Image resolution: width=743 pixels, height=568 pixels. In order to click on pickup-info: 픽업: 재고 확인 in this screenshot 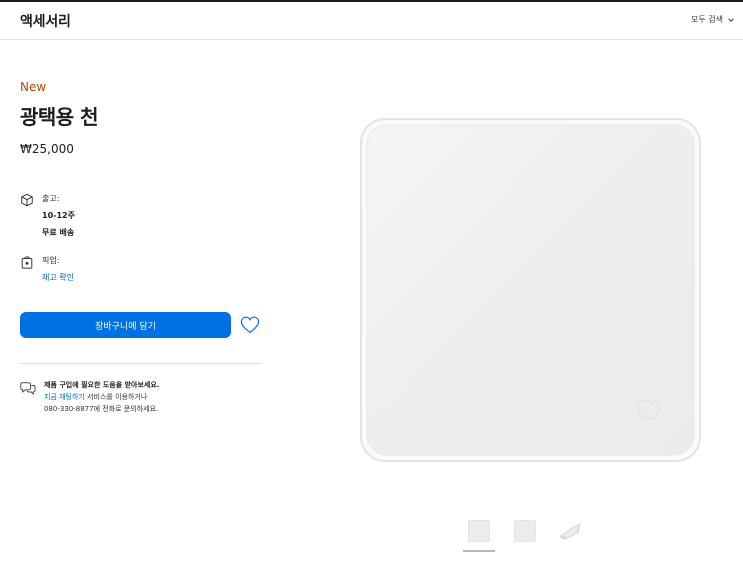, I will do `click(47, 269)`.